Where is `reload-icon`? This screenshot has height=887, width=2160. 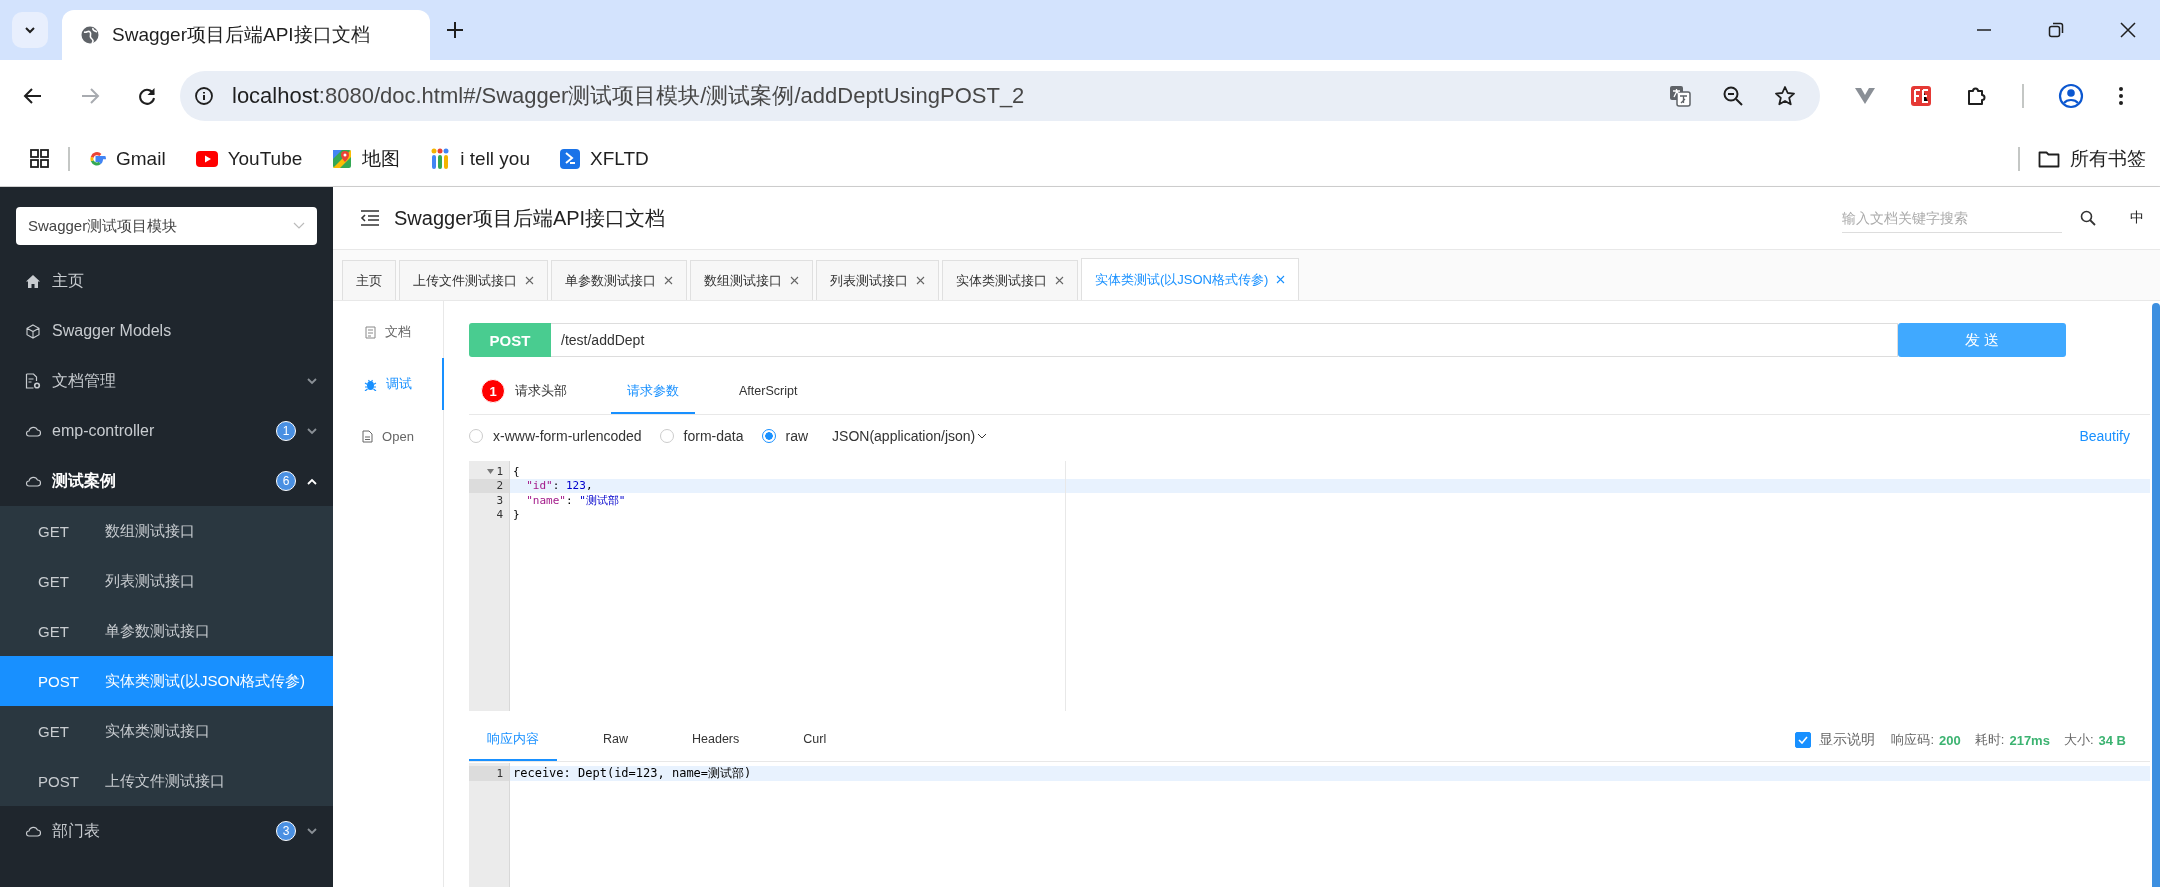 reload-icon is located at coordinates (147, 96).